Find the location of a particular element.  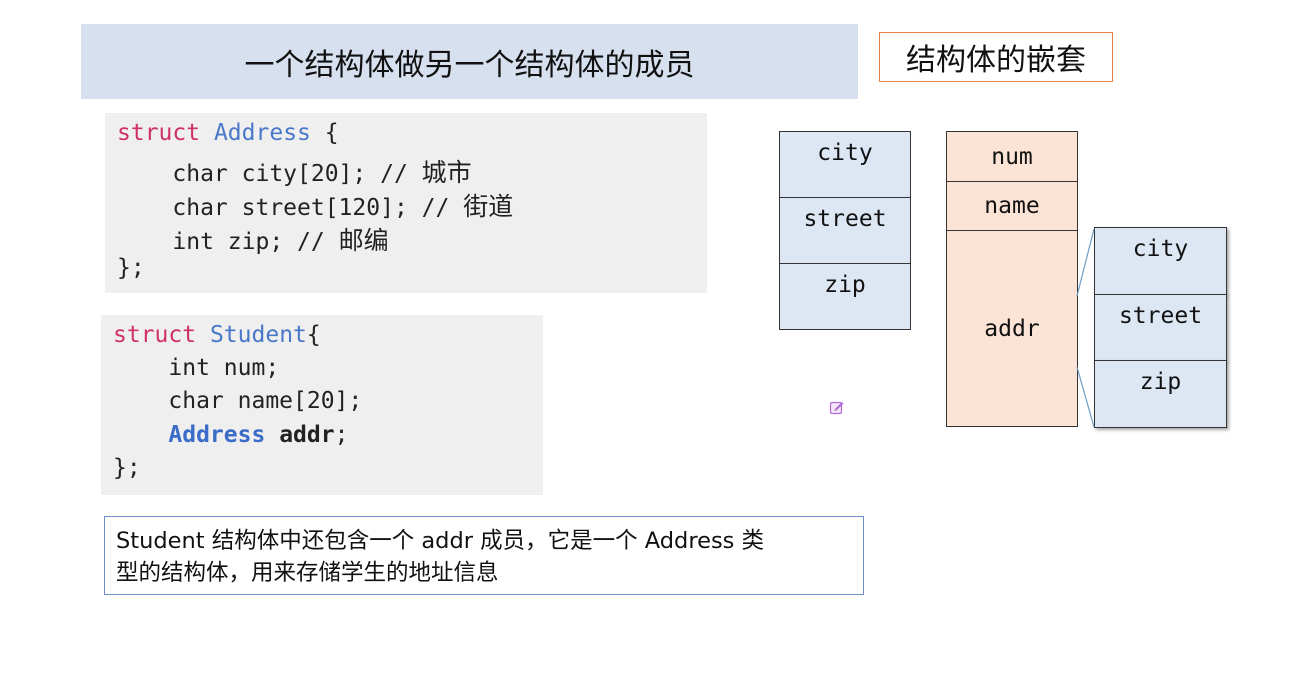

connector-line-top is located at coordinates (1085, 262).